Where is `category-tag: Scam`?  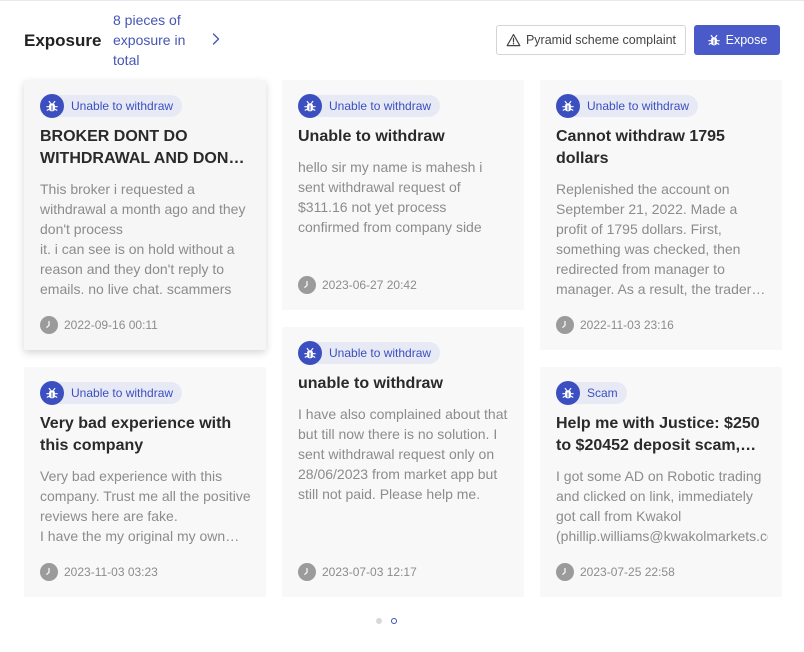
category-tag: Scam is located at coordinates (591, 393).